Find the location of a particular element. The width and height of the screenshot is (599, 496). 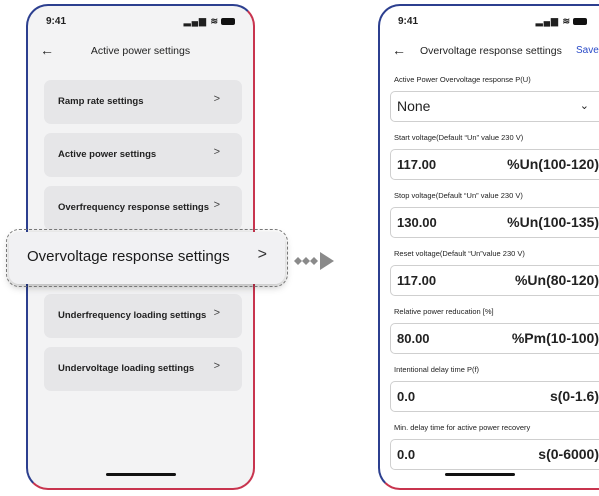

menu-item-label: Active power settings is located at coordinates (107, 154).